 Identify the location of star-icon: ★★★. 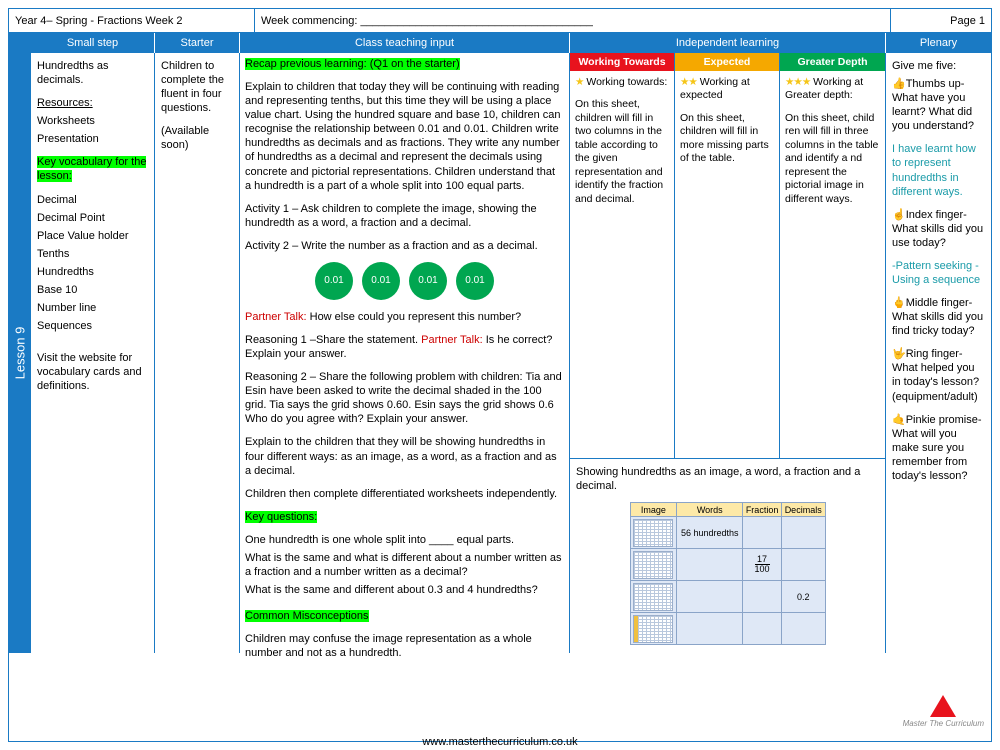
(798, 82).